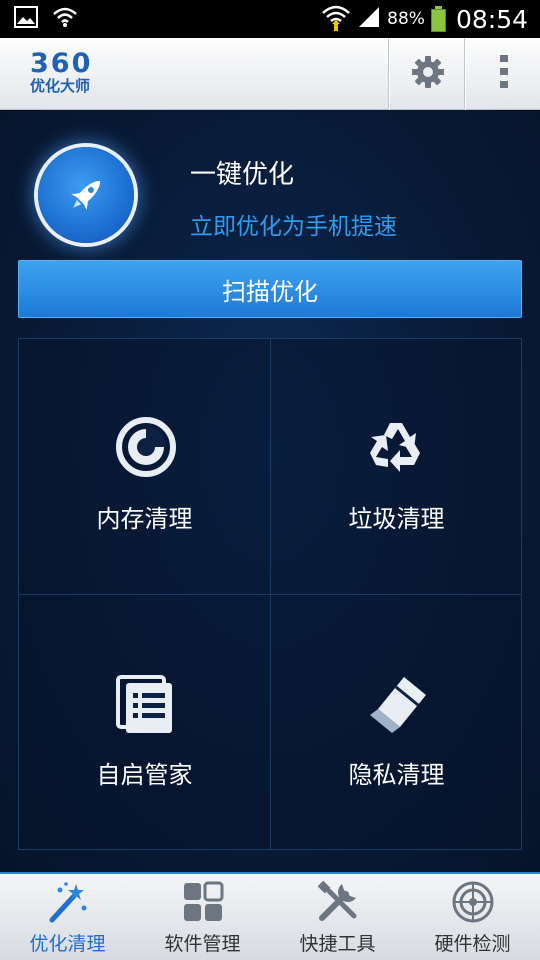 This screenshot has width=540, height=960. I want to click on list-icon, so click(146, 703).